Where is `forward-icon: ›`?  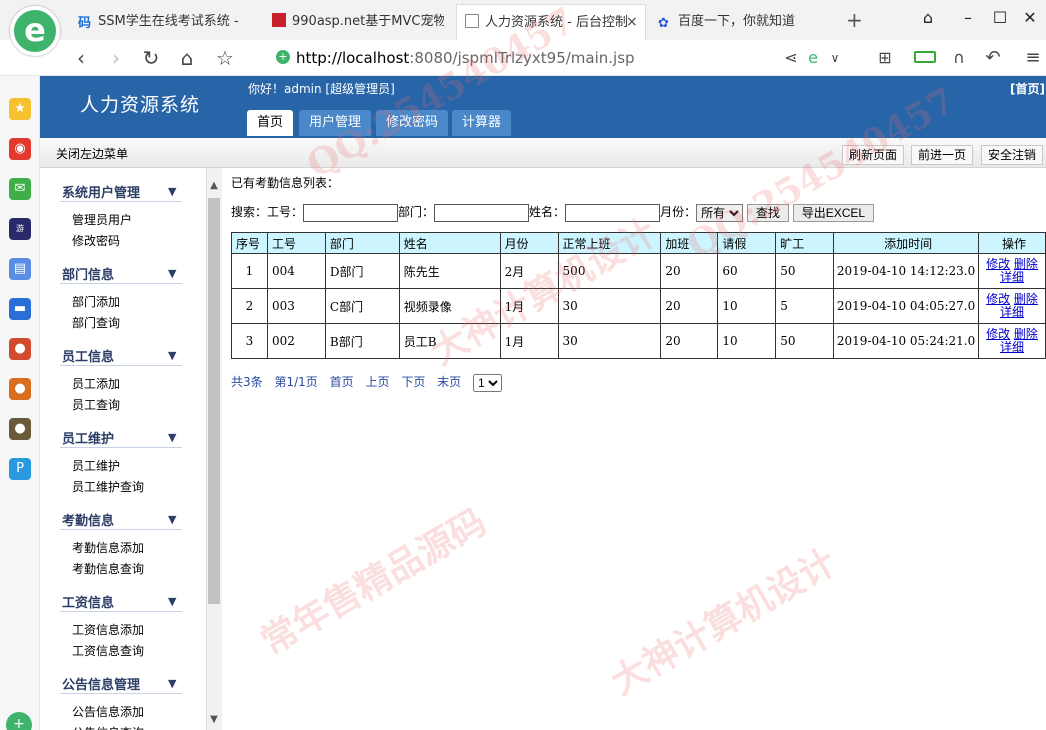
forward-icon: › is located at coordinates (116, 58).